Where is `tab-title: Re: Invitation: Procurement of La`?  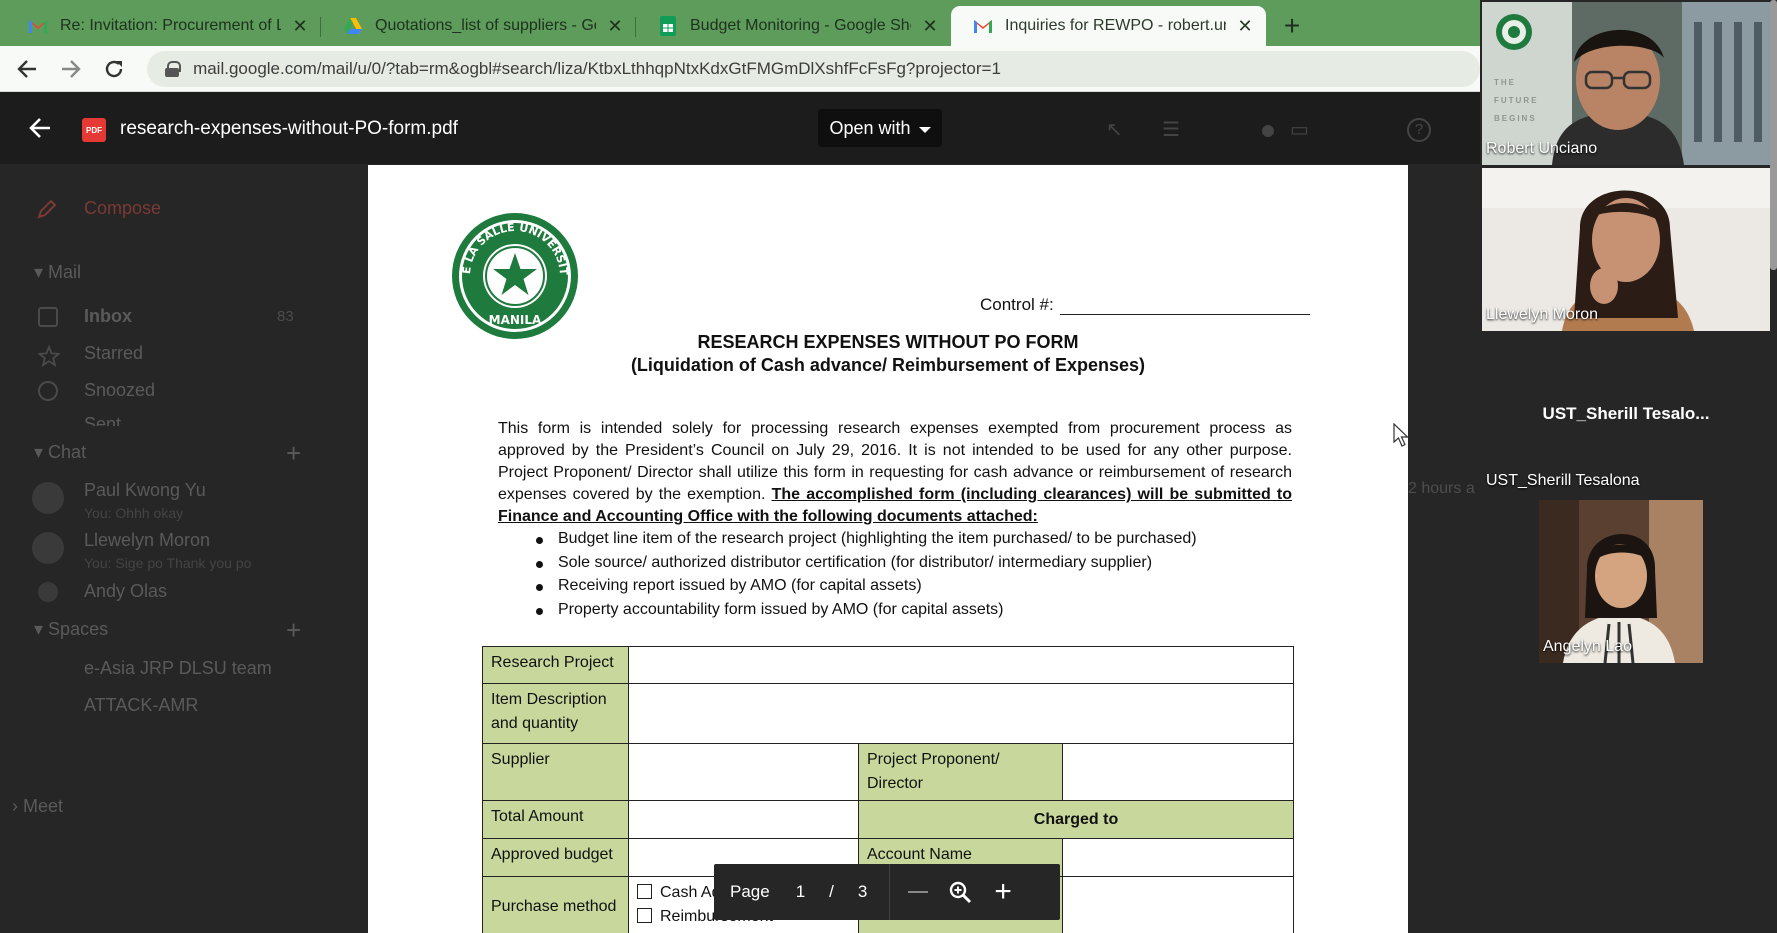 tab-title: Re: Invitation: Procurement of La is located at coordinates (170, 25).